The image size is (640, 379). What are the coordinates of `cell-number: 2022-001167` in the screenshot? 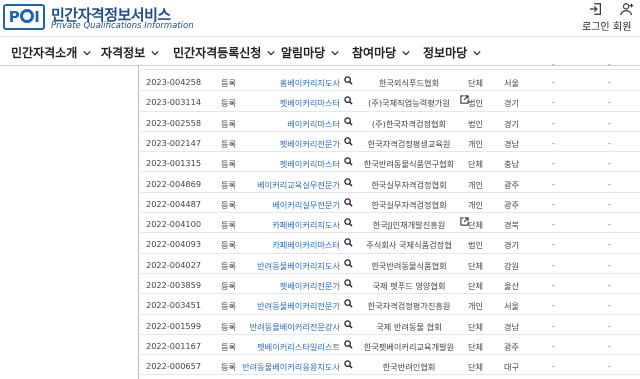 It's located at (174, 345).